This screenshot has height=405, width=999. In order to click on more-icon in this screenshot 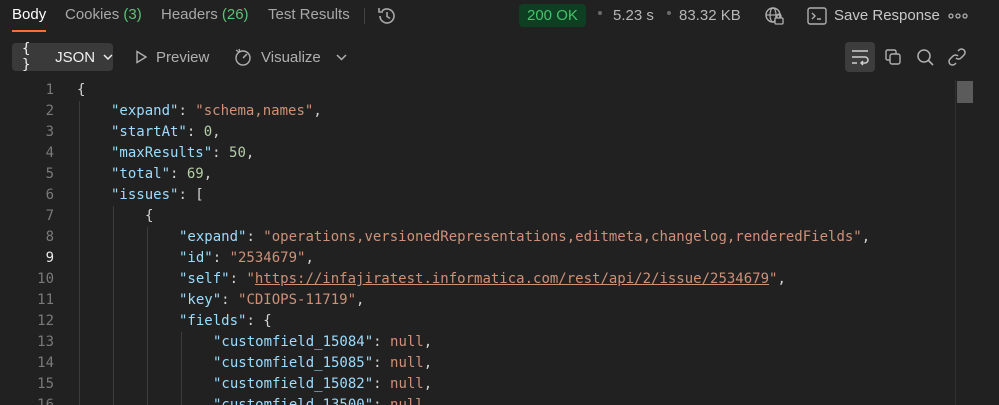, I will do `click(958, 16)`.